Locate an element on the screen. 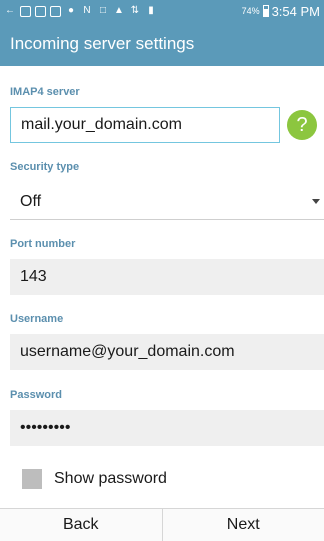 Image resolution: width=324 pixels, height=541 pixels. screenshot-icon: □ is located at coordinates (103, 10).